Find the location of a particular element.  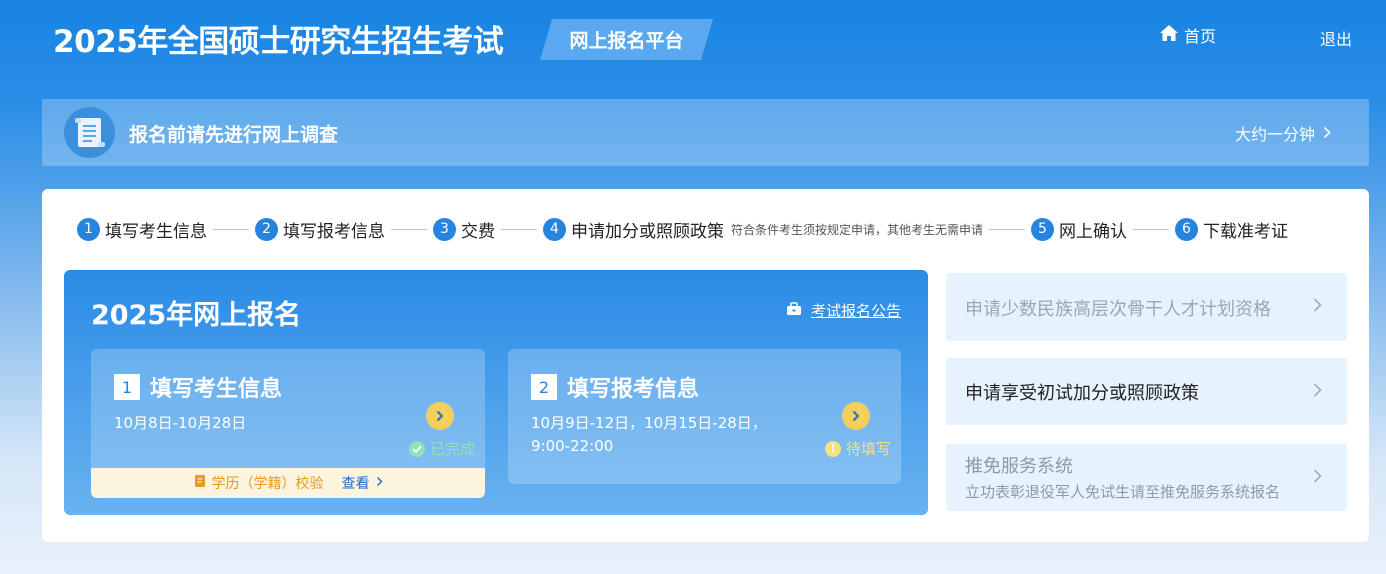

status-pending: ! 待填写 is located at coordinates (857, 448).